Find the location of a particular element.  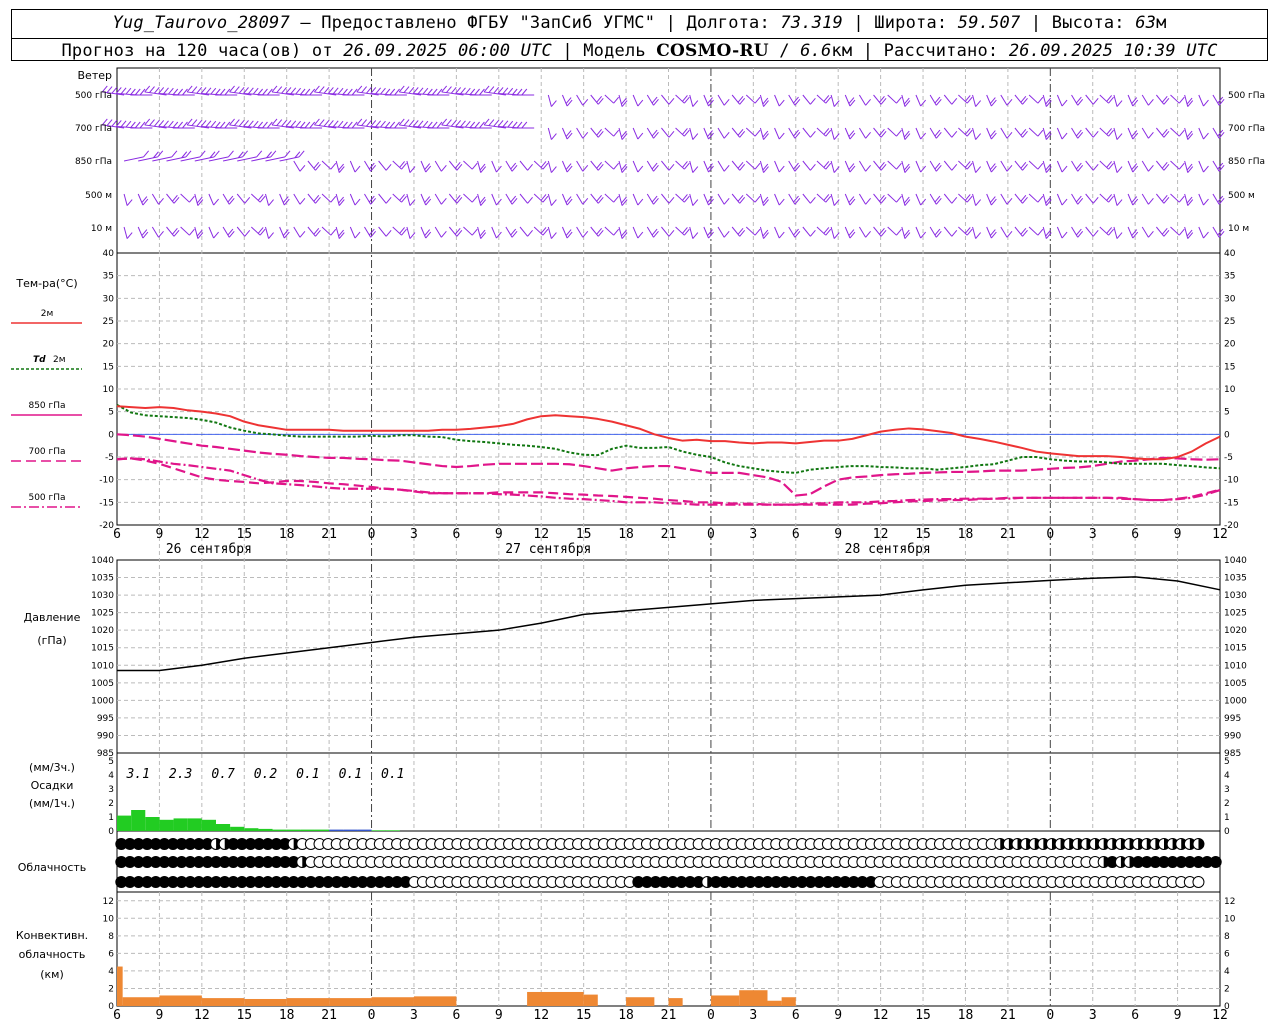

conv-tick-label-right: 2 is located at coordinates (1227, 989).